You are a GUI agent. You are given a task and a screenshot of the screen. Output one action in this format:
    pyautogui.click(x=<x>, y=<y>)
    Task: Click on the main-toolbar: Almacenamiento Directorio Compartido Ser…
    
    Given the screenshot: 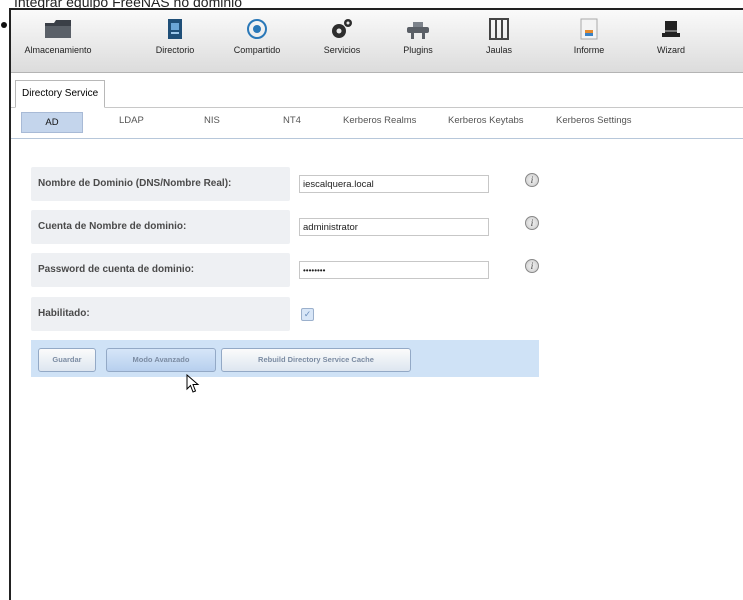 What is the action you would take?
    pyautogui.click(x=377, y=41)
    